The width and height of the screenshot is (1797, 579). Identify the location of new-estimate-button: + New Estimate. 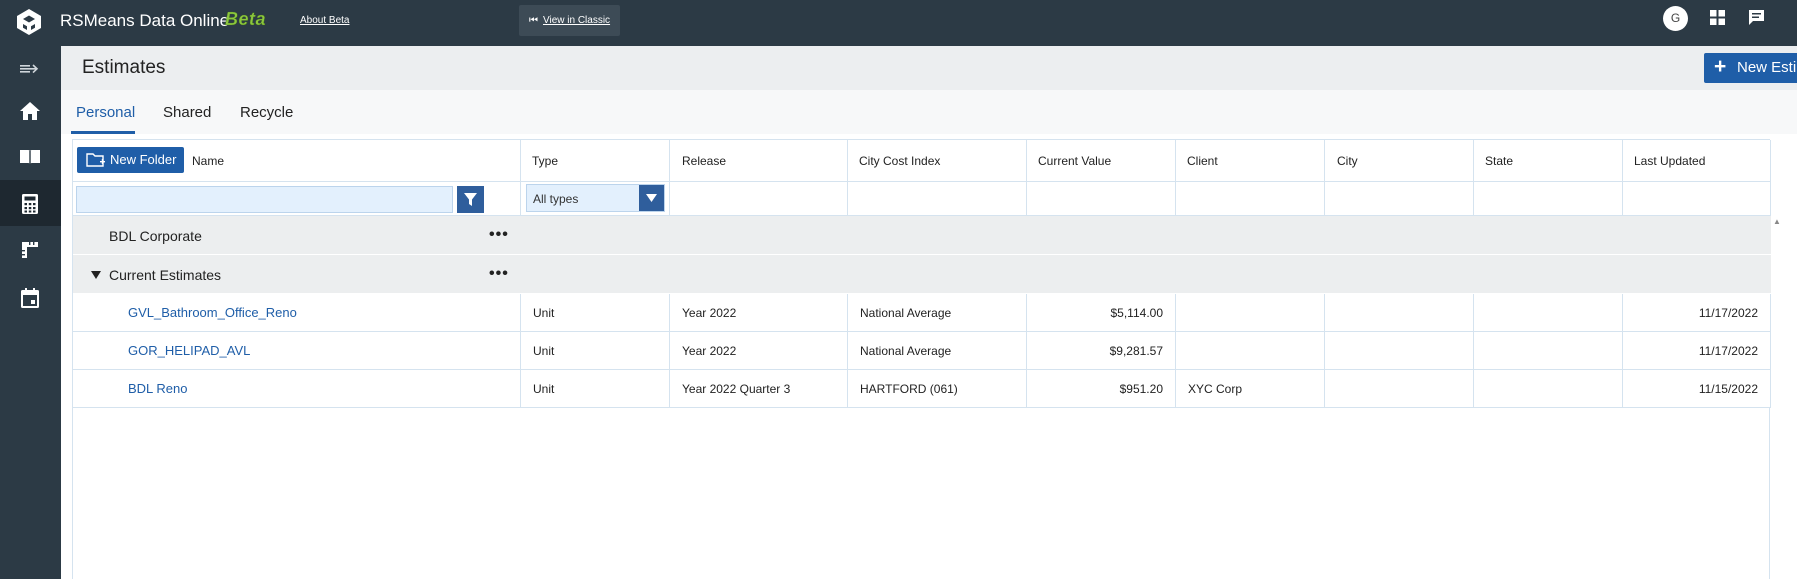
(1750, 68).